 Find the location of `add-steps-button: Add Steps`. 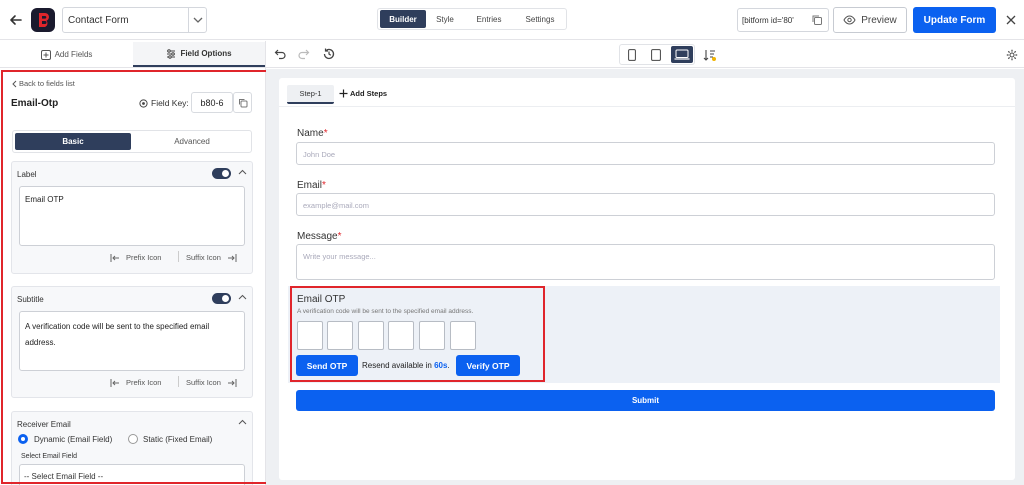

add-steps-button: Add Steps is located at coordinates (363, 93).